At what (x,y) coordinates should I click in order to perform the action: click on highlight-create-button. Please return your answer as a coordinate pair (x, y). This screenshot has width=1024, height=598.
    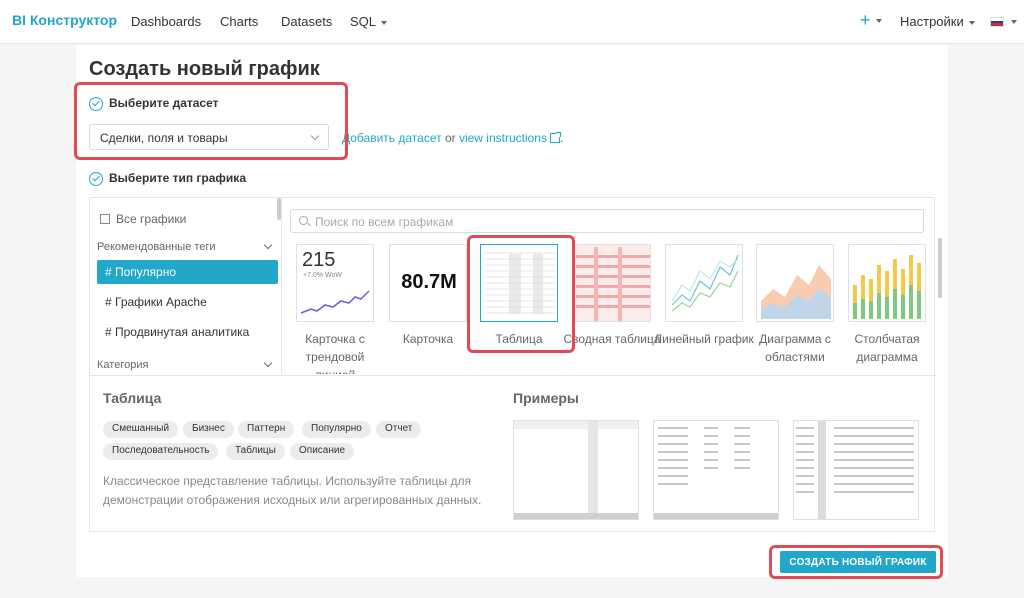
    Looking at the image, I should click on (856, 562).